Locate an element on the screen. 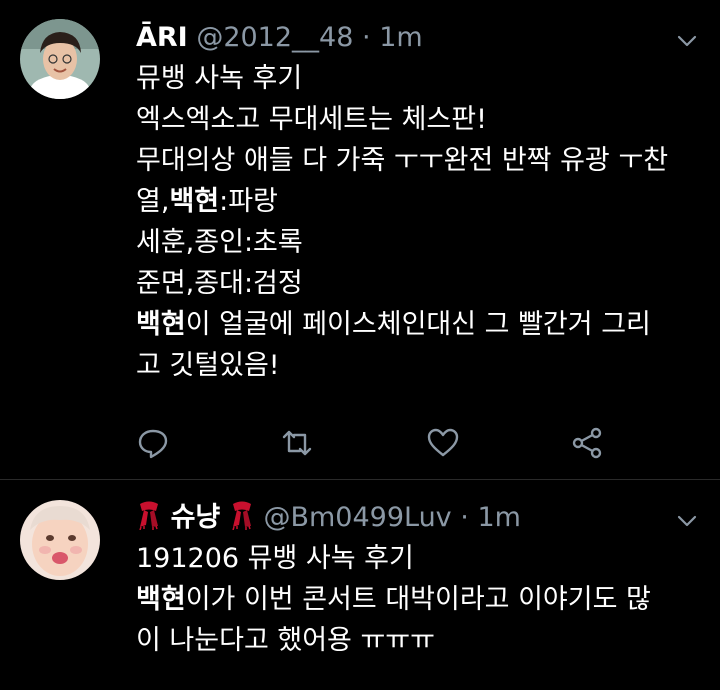 The image size is (720, 690). text-line: 백현이가 이번 콘서트 대박이라고 이야기도 많 is located at coordinates (421, 599).